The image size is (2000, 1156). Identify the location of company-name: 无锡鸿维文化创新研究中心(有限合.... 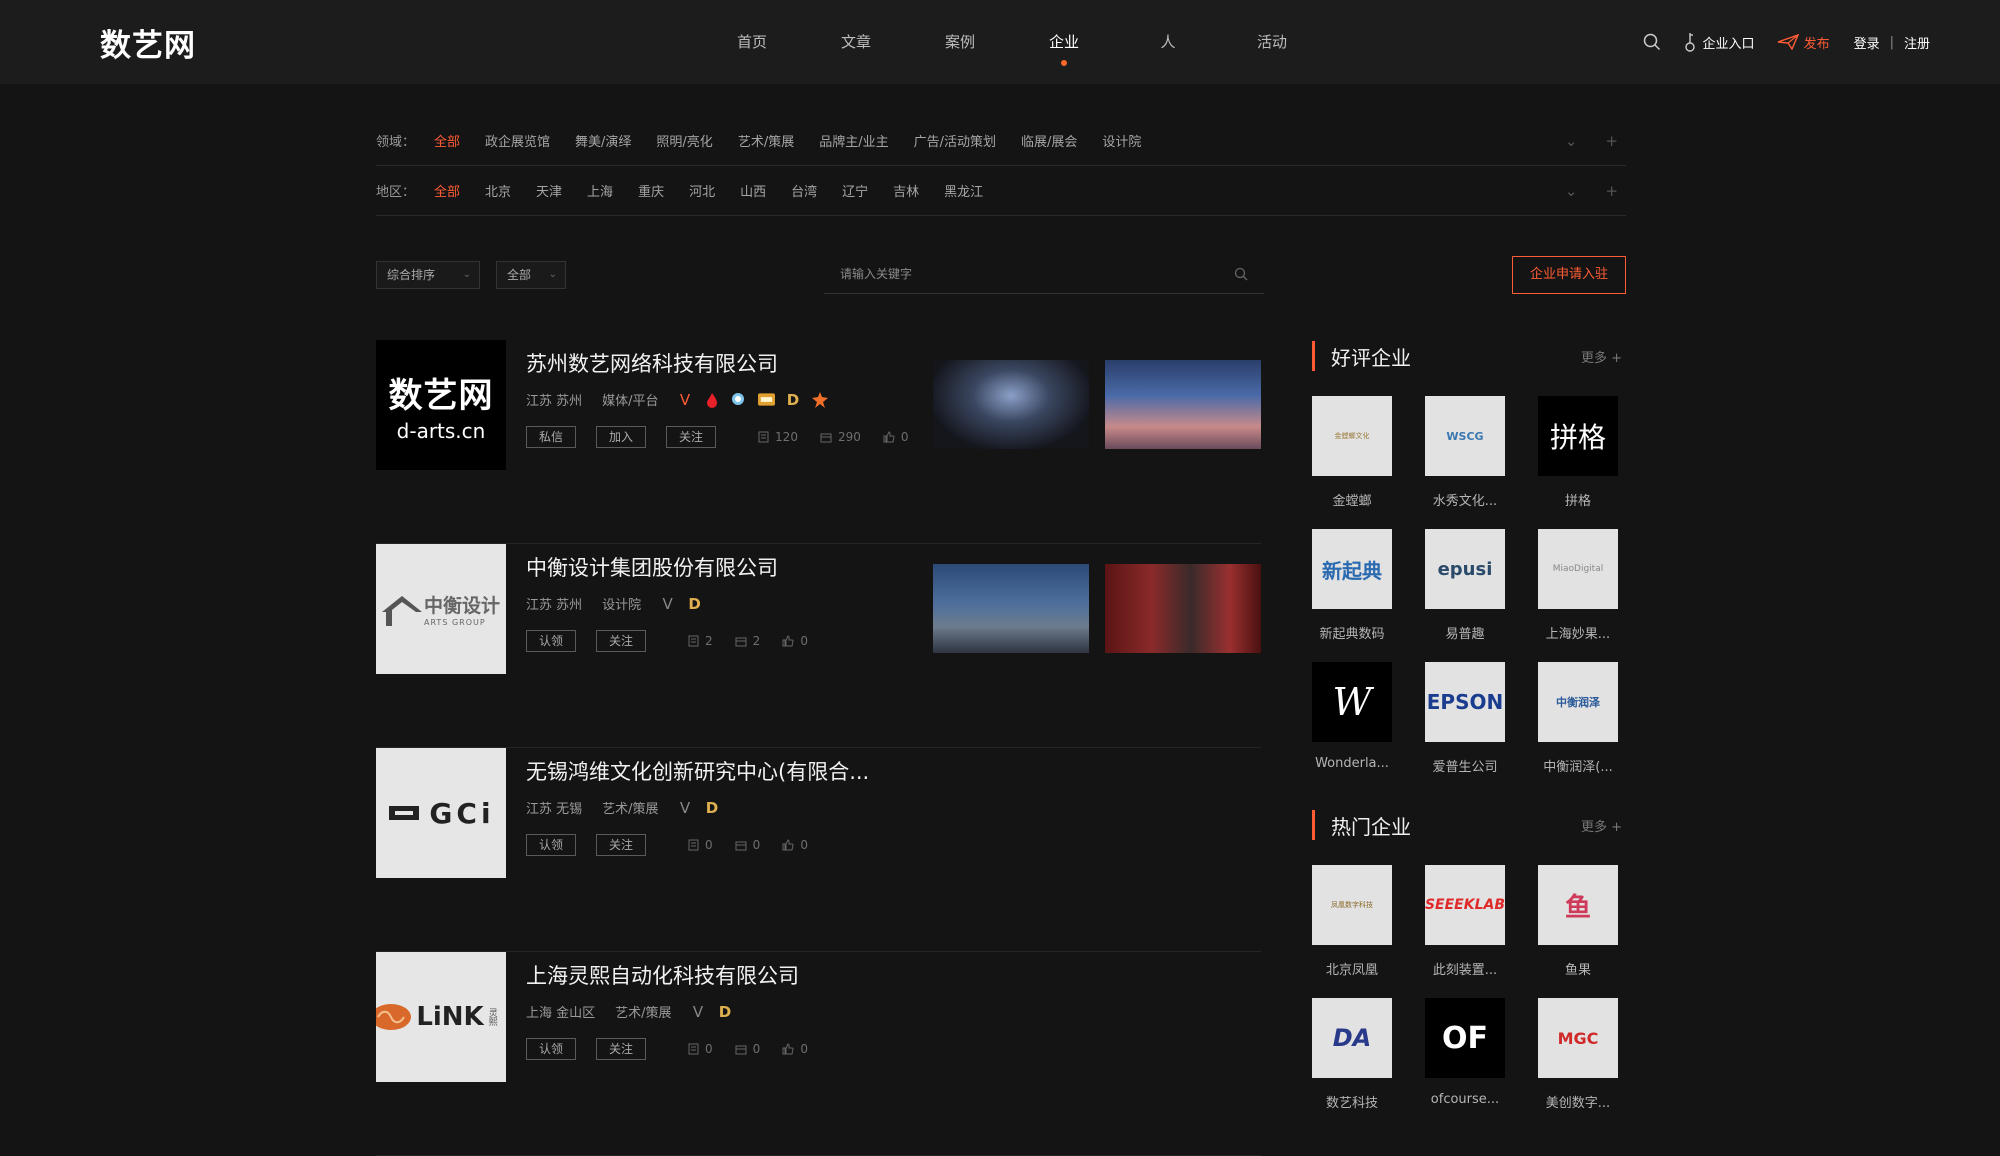
(697, 771).